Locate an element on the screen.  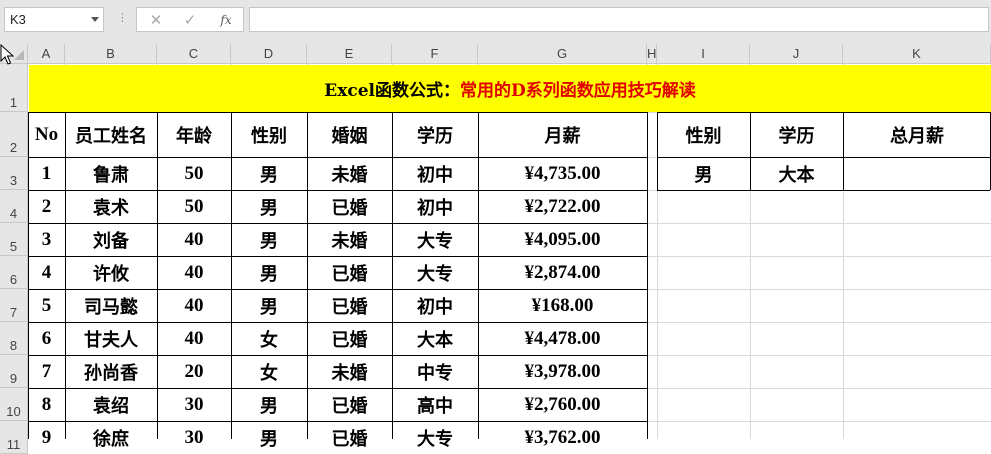
criteria-header-cell: 学历 is located at coordinates (796, 134).